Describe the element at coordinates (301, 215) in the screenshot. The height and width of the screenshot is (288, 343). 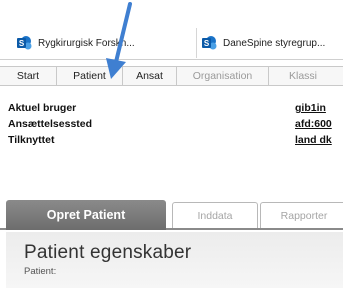
I see `tab-rapporter: Rapporter` at that location.